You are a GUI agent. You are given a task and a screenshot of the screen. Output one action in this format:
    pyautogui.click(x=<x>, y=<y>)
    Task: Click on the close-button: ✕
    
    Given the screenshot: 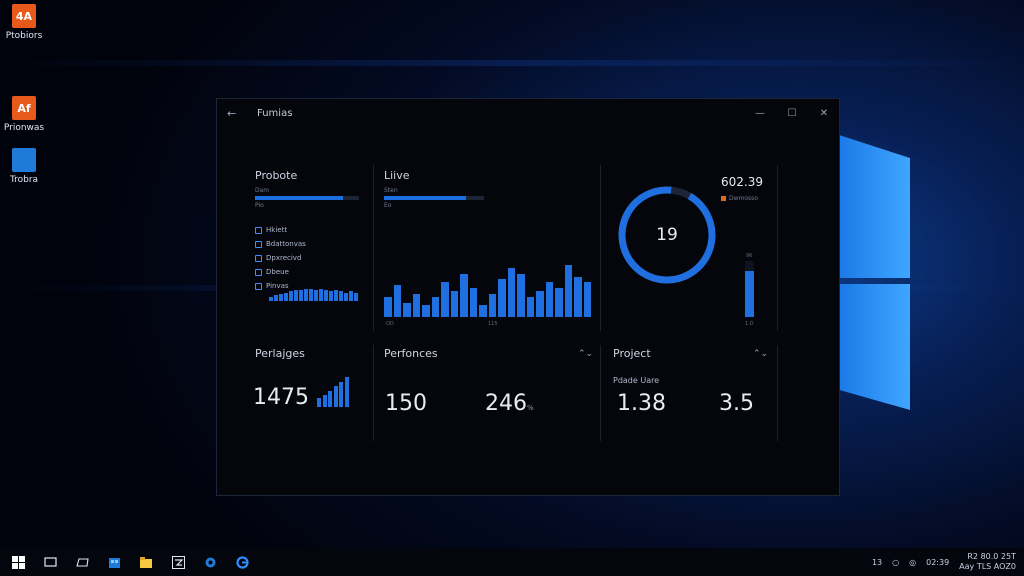 What is the action you would take?
    pyautogui.click(x=824, y=113)
    